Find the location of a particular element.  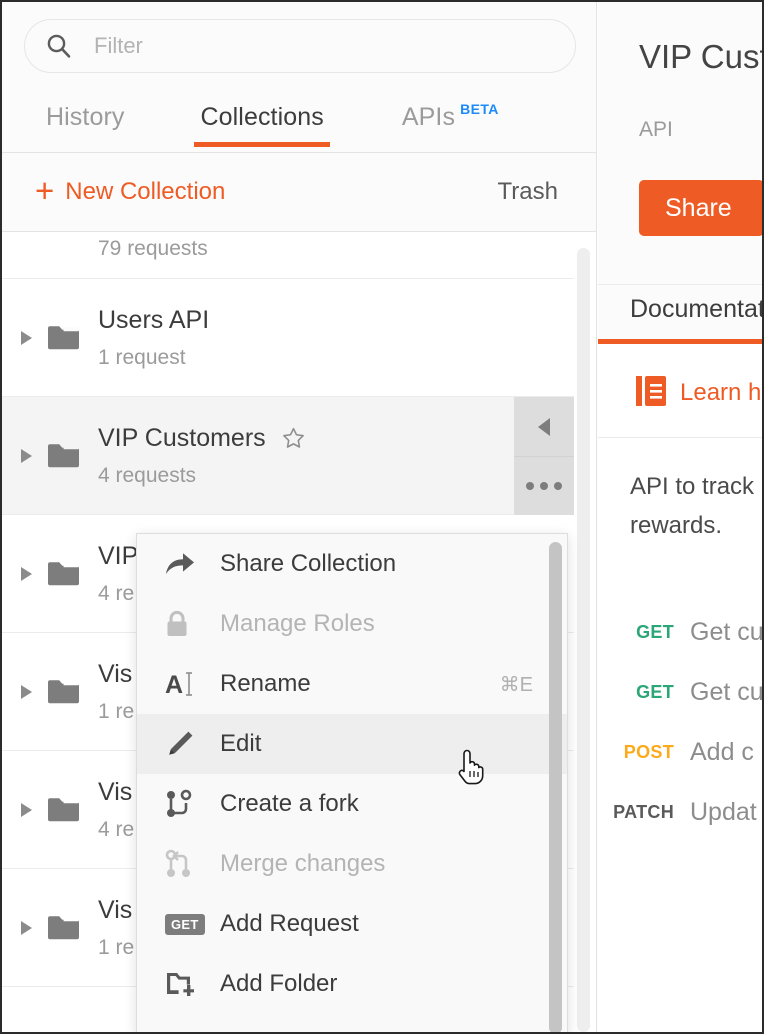

ellipsis-icon is located at coordinates (544, 486).